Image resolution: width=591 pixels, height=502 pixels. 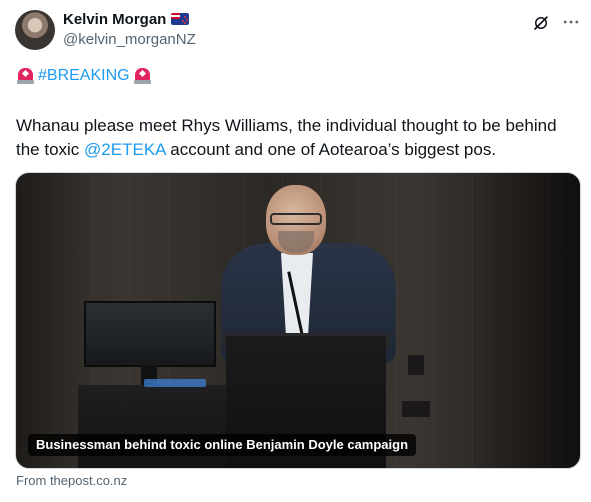 I want to click on hashtag-link: #BREAKING, so click(x=84, y=76).